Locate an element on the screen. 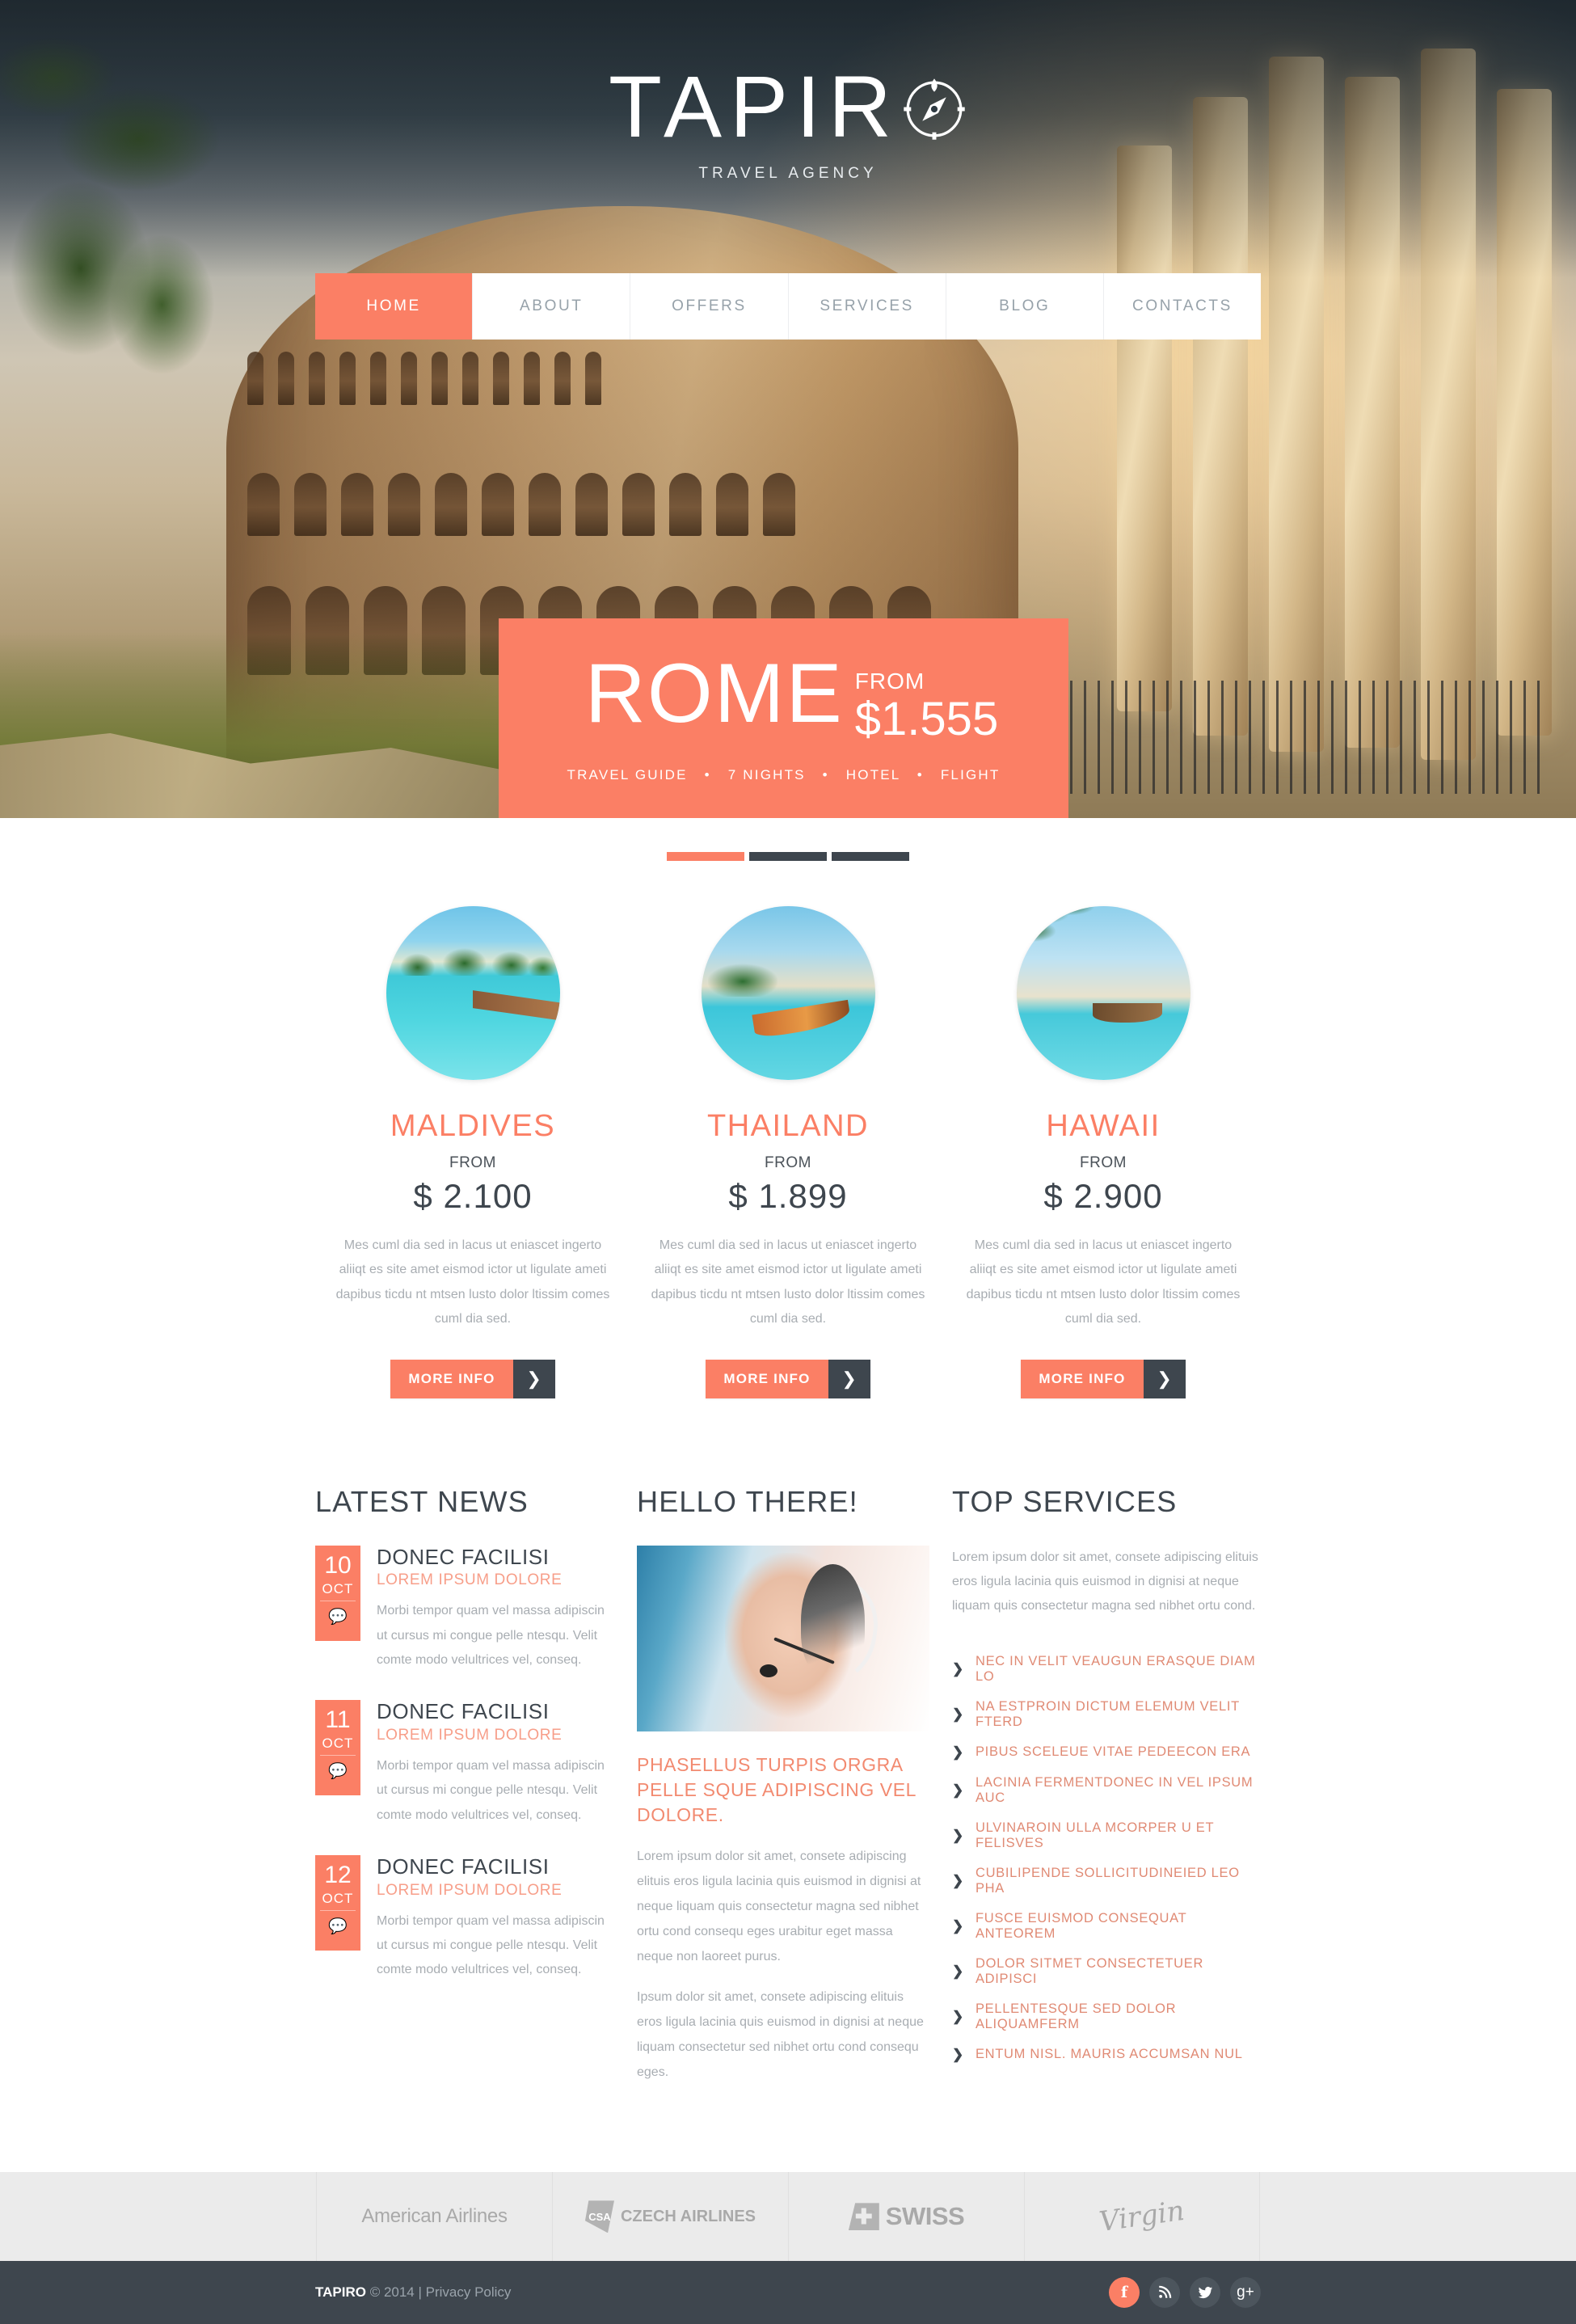 This screenshot has width=1576, height=2324. service-list-item: ❯ FUSCE EUISMOD CONSEQUAT ANTEOREM is located at coordinates (1106, 1927).